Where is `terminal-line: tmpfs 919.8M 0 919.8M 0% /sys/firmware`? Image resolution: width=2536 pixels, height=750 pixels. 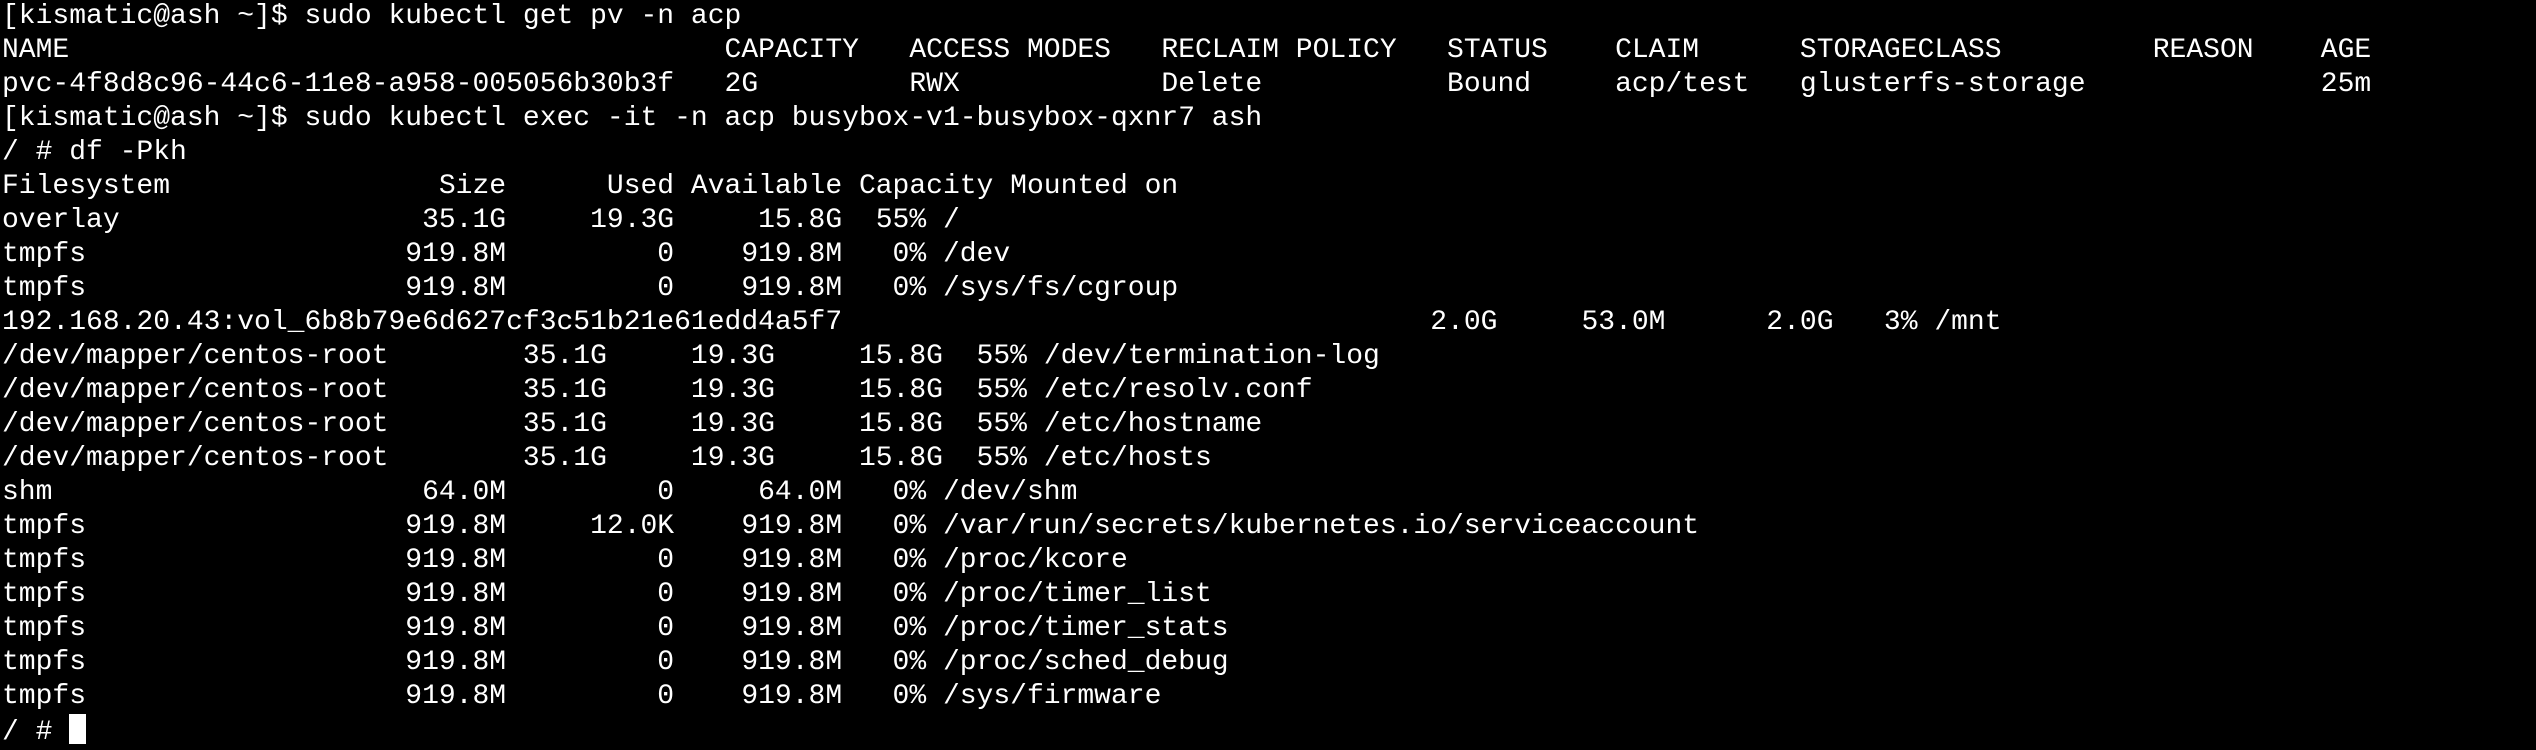
terminal-line: tmpfs 919.8M 0 919.8M 0% /sys/firmware is located at coordinates (582, 696).